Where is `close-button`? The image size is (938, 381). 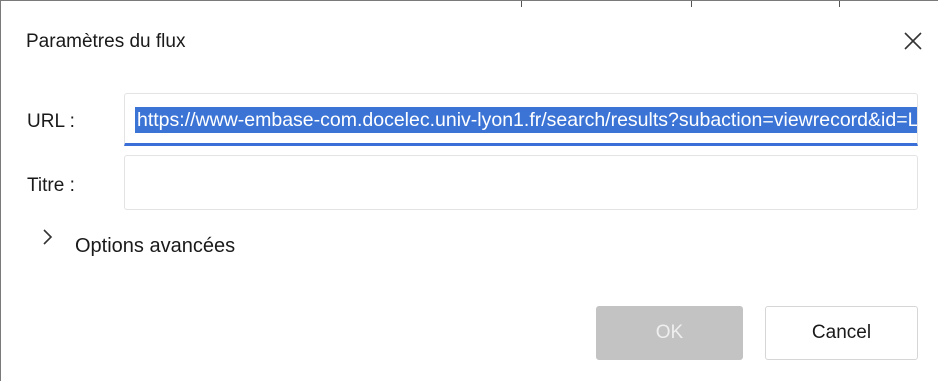
close-button is located at coordinates (913, 41).